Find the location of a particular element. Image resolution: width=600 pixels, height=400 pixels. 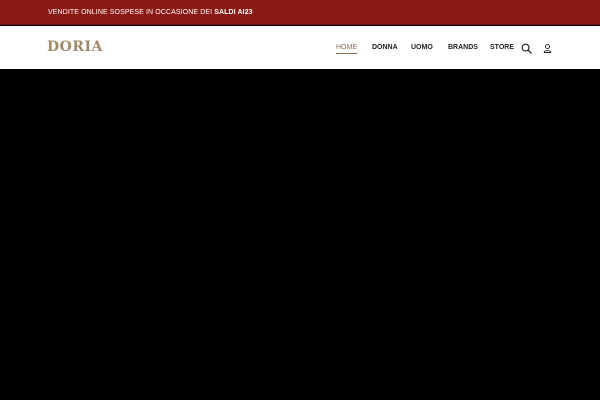

search-icon is located at coordinates (526, 47).